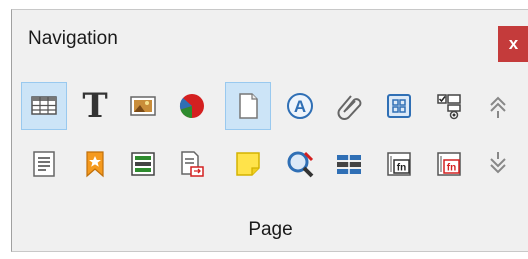 The width and height of the screenshot is (528, 259). What do you see at coordinates (300, 164) in the screenshot?
I see `indexes-icon` at bounding box center [300, 164].